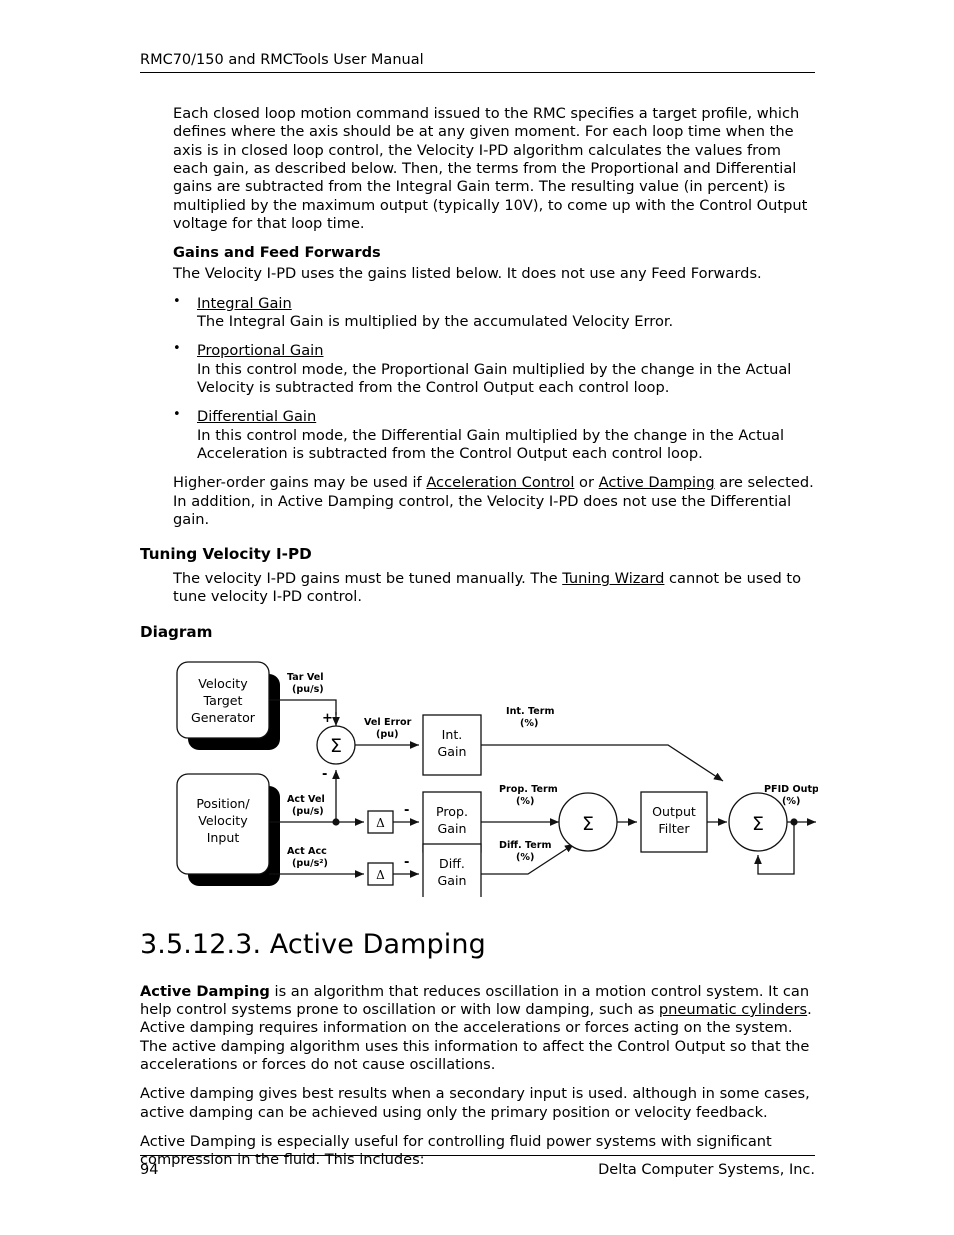  I want to click on page-footer: 94 Delta Computer Systems, Inc., so click(477, 1166).